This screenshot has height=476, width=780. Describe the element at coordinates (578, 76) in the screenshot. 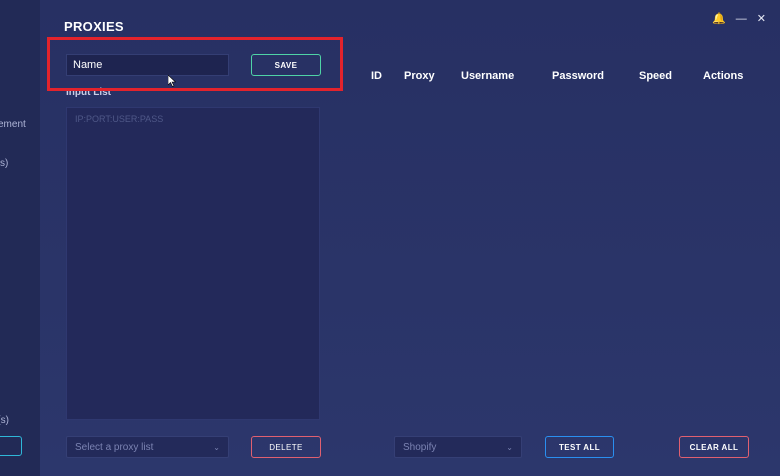

I see `column-header-password: Password` at that location.